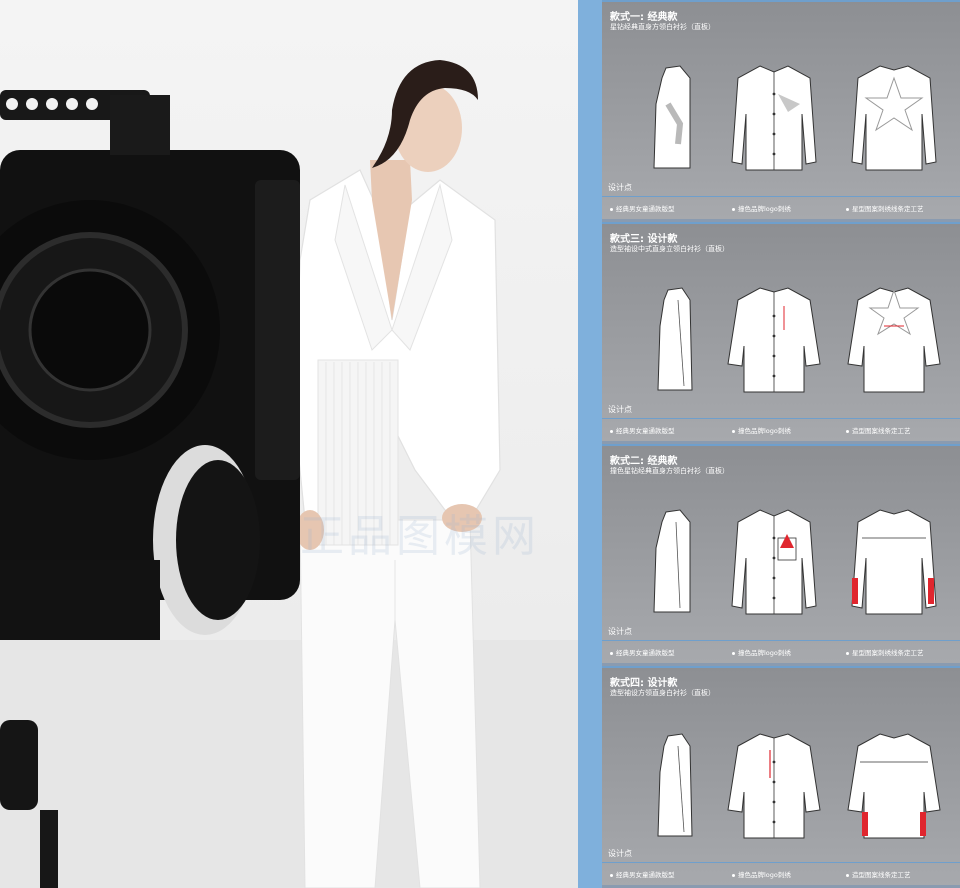 The width and height of the screenshot is (960, 888). Describe the element at coordinates (662, 27) in the screenshot. I see `panel-subtitle: 星钻经典直身方领白衬衫（直板）` at that location.